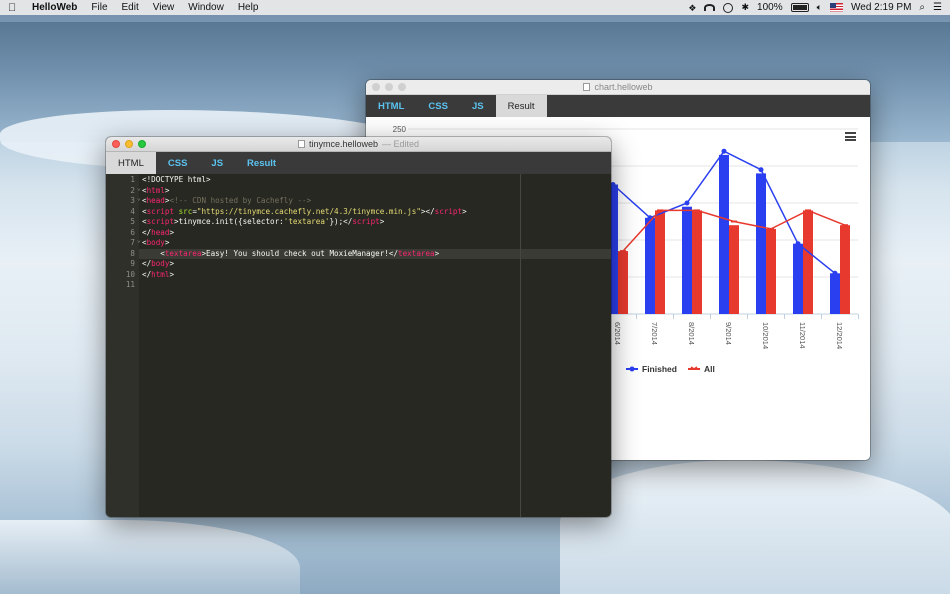 This screenshot has height=594, width=950. What do you see at coordinates (710, 7) in the screenshot?
I see `wifi-icon` at bounding box center [710, 7].